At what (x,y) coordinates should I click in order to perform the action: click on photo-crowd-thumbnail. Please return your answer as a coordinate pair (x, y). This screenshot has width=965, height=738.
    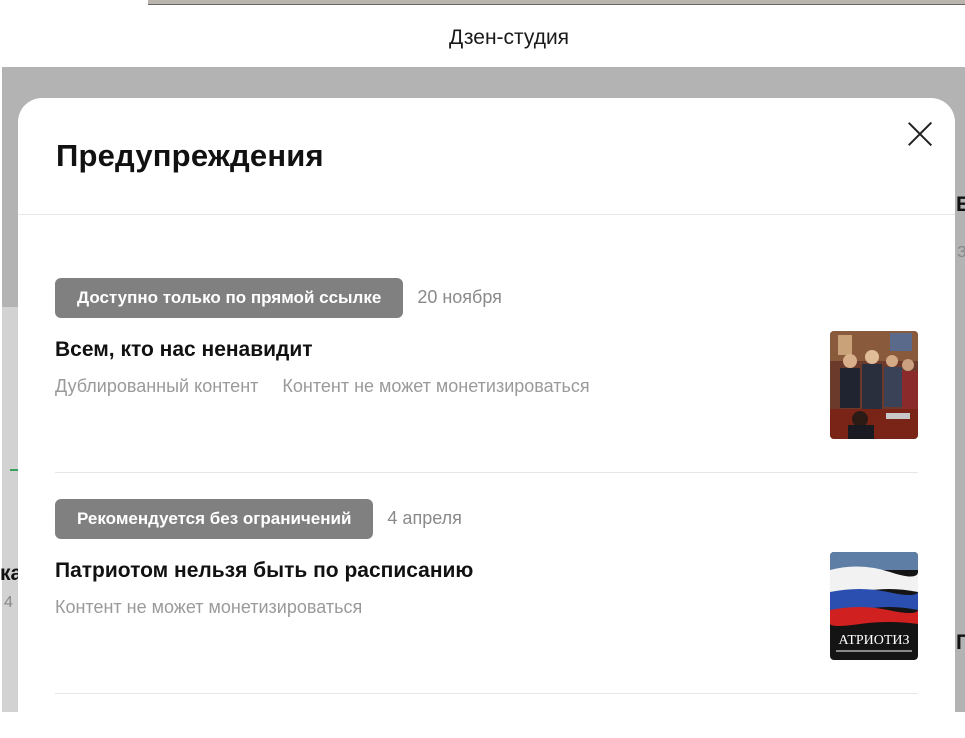
    Looking at the image, I should click on (874, 385).